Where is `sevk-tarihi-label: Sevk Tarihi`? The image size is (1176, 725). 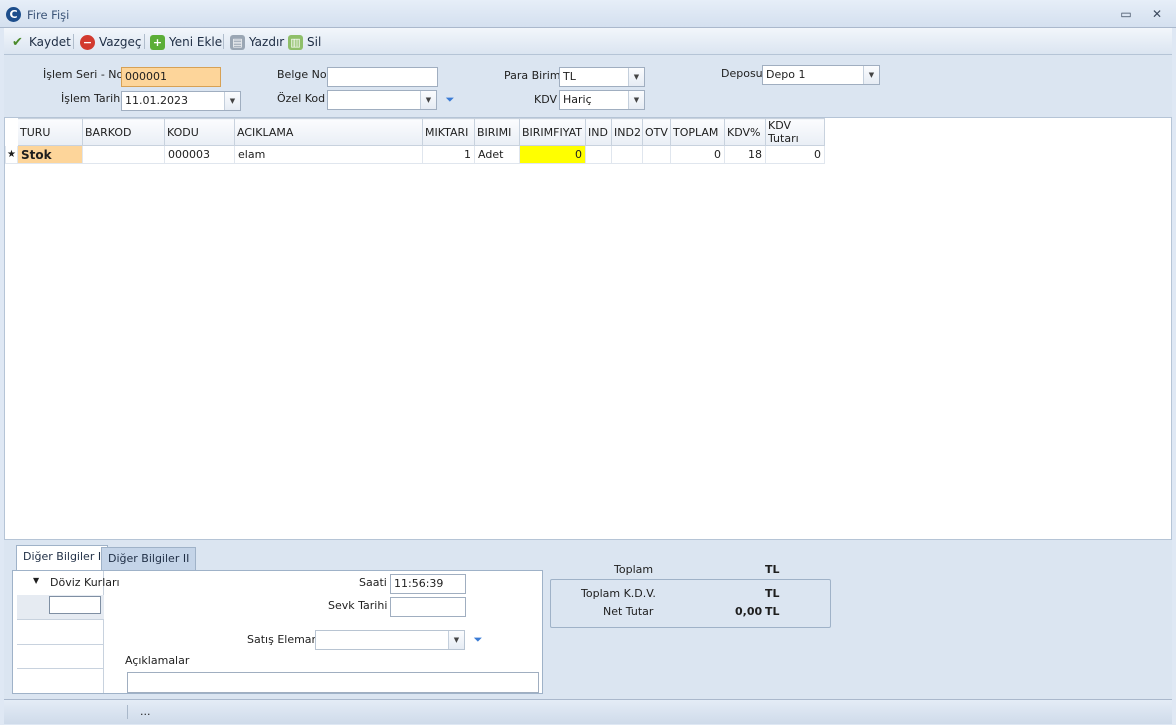 sevk-tarihi-label: Sevk Tarihi is located at coordinates (358, 605).